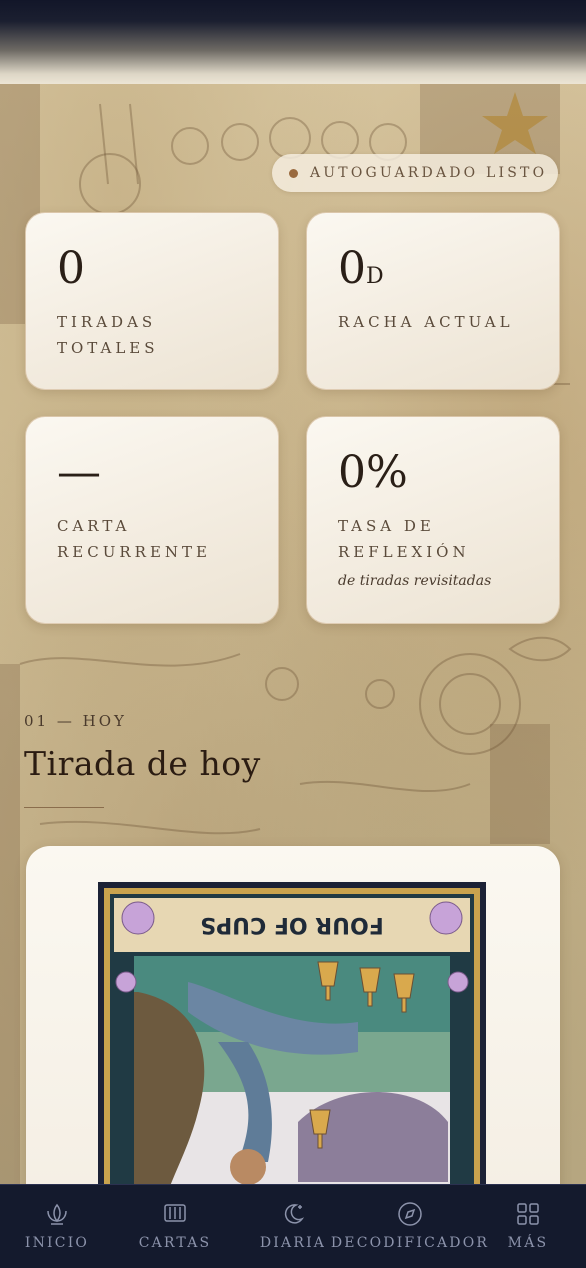 This screenshot has width=586, height=1268. I want to click on autosave-badge: AUTOGUARDADO LISTO, so click(415, 173).